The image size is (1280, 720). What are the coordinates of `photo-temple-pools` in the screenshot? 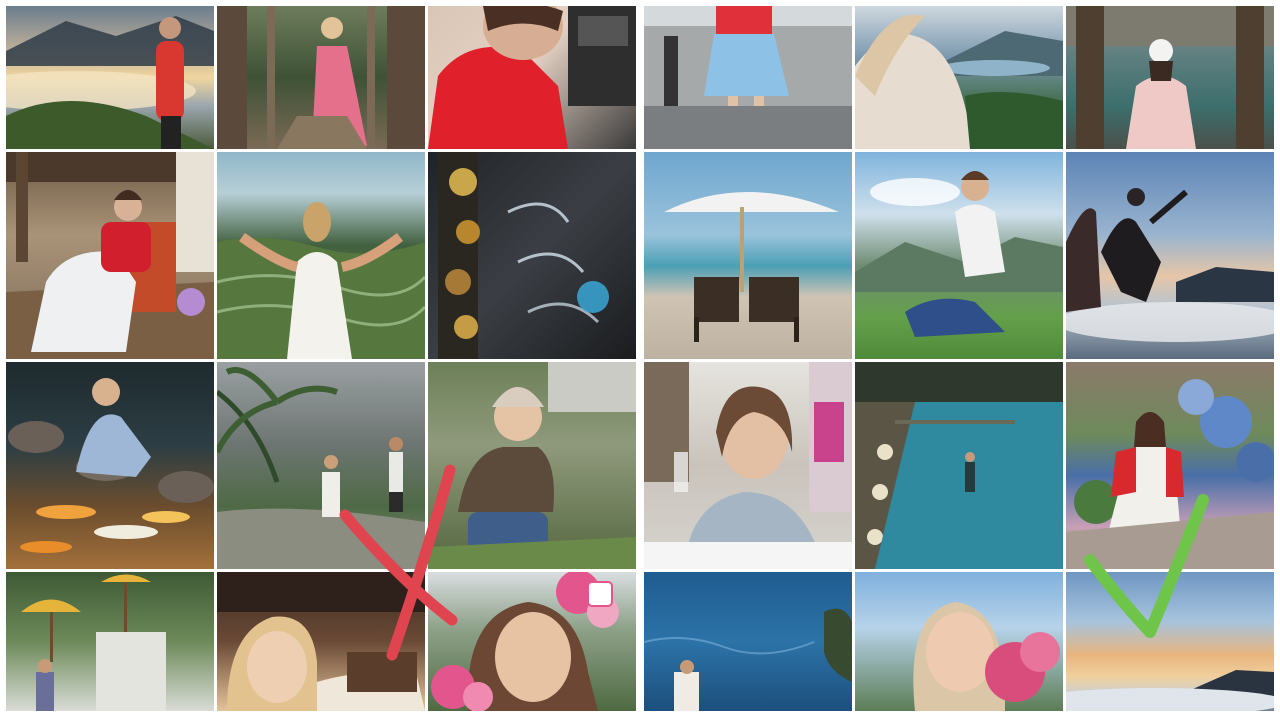 It's located at (959, 465).